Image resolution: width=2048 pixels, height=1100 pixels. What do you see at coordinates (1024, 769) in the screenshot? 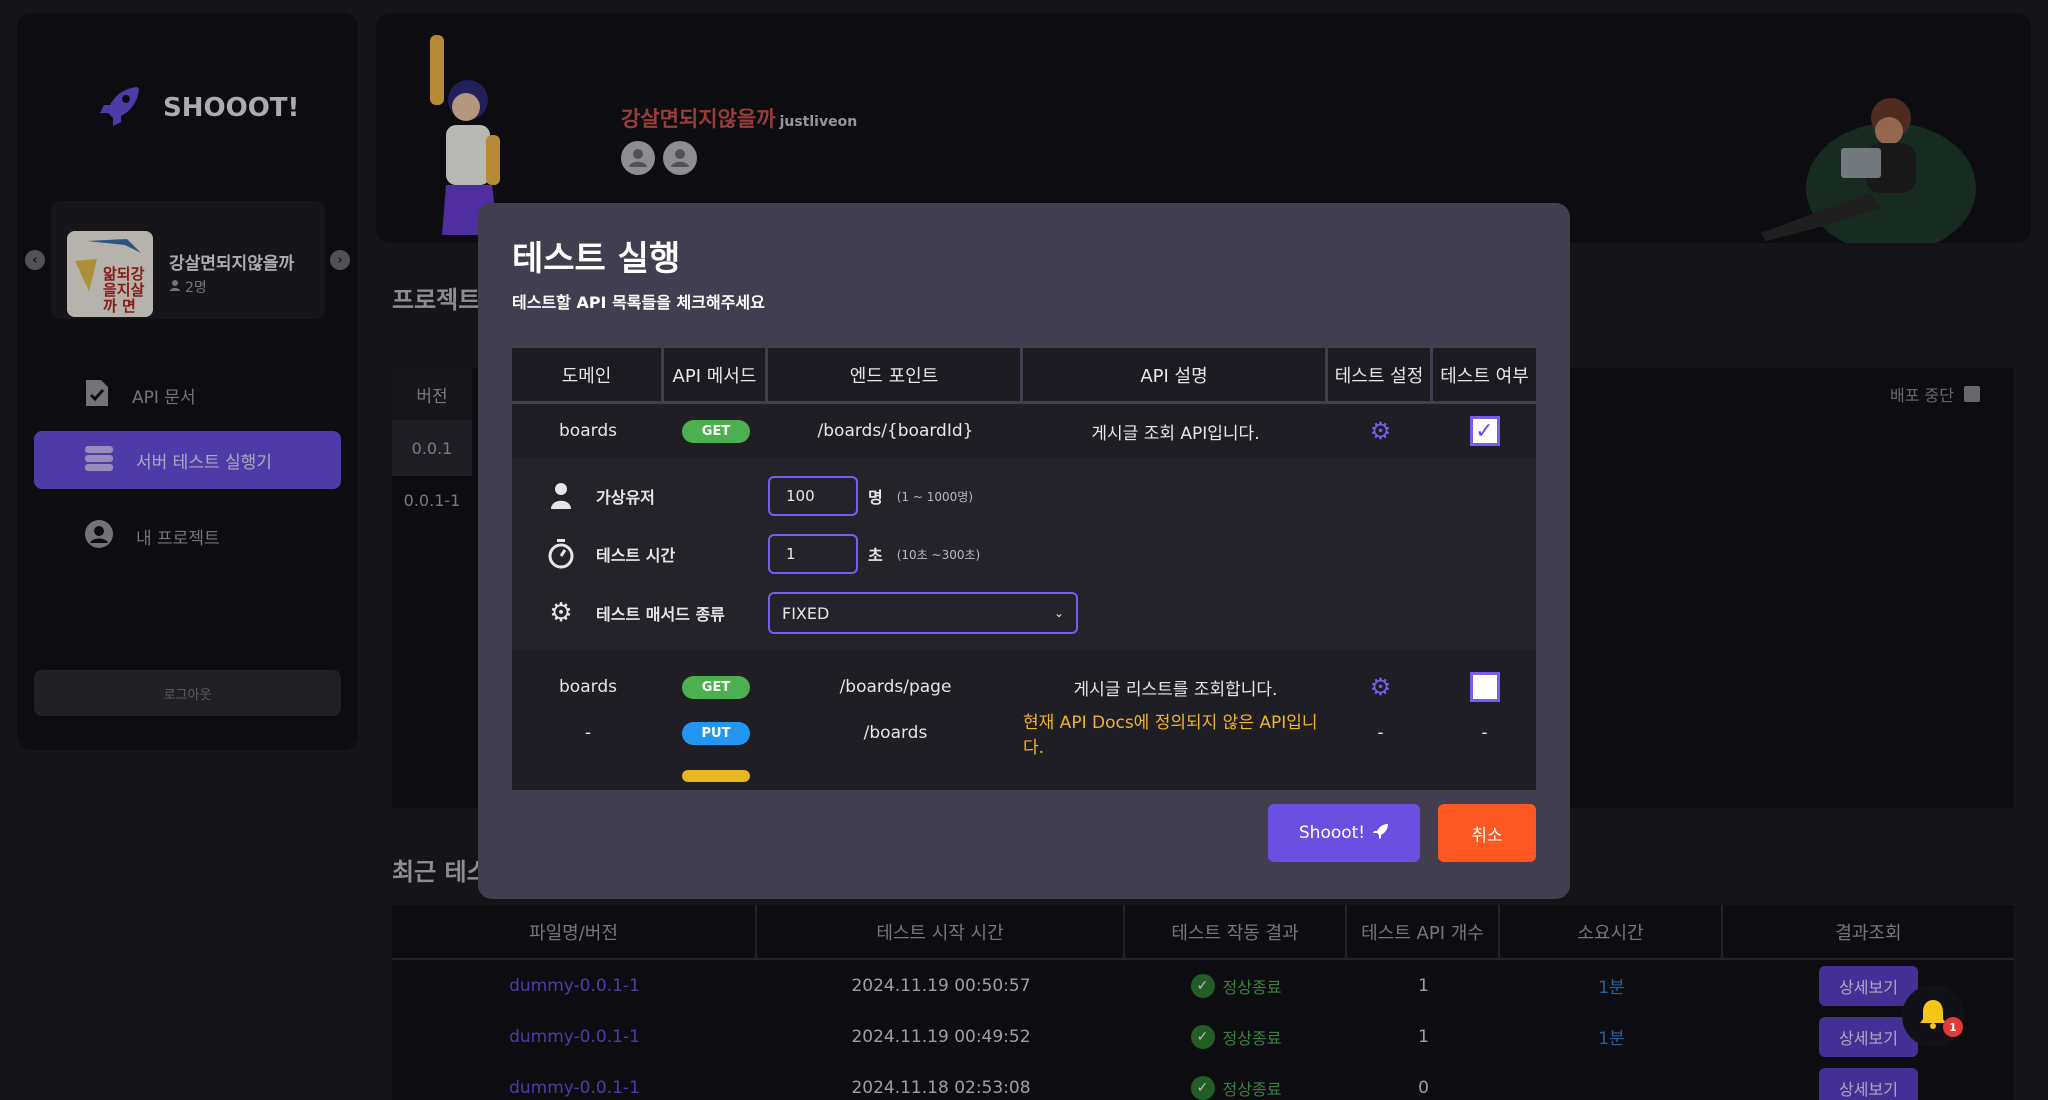
I see `api-row-partial` at bounding box center [1024, 769].